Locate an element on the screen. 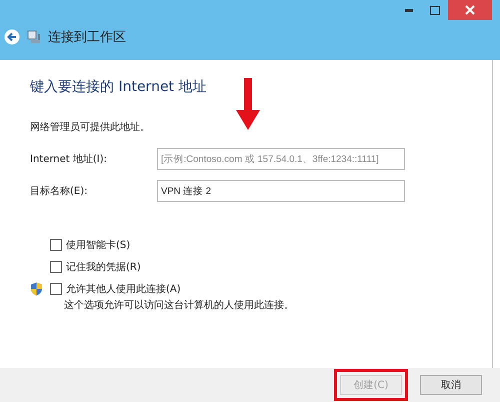  input-field: [示例:Contoso.com 或 157.54.0.1、3ffe:1234::1111] is located at coordinates (281, 159).